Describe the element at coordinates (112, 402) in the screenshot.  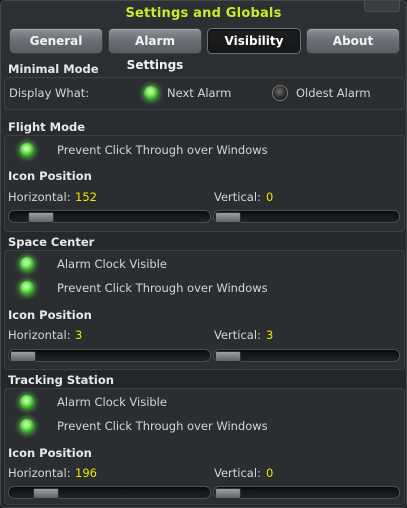
I see `ts-alarm-clock-label: Alarm Clock Visible` at that location.